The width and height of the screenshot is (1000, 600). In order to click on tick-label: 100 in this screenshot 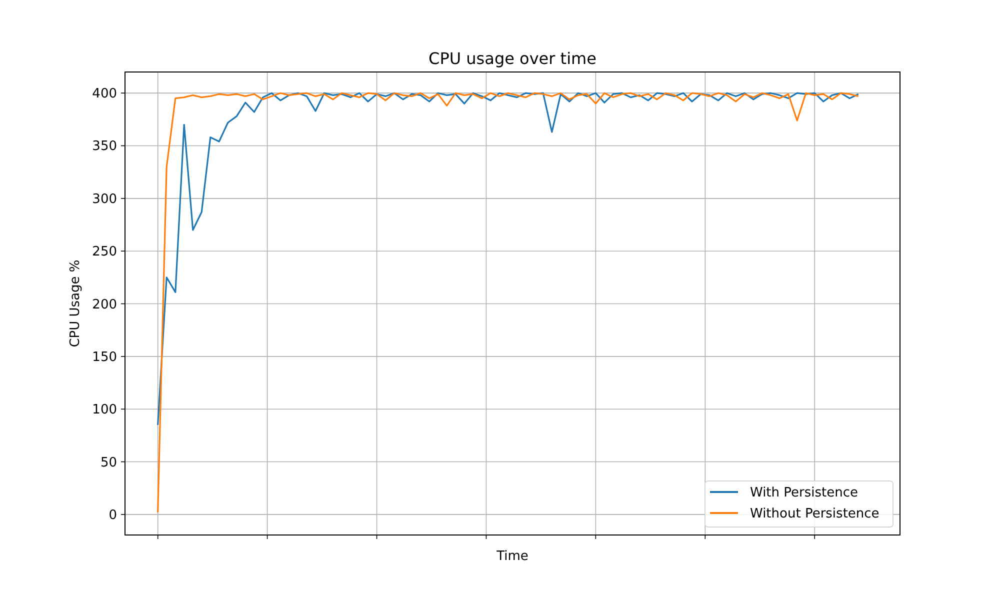, I will do `click(104, 410)`.